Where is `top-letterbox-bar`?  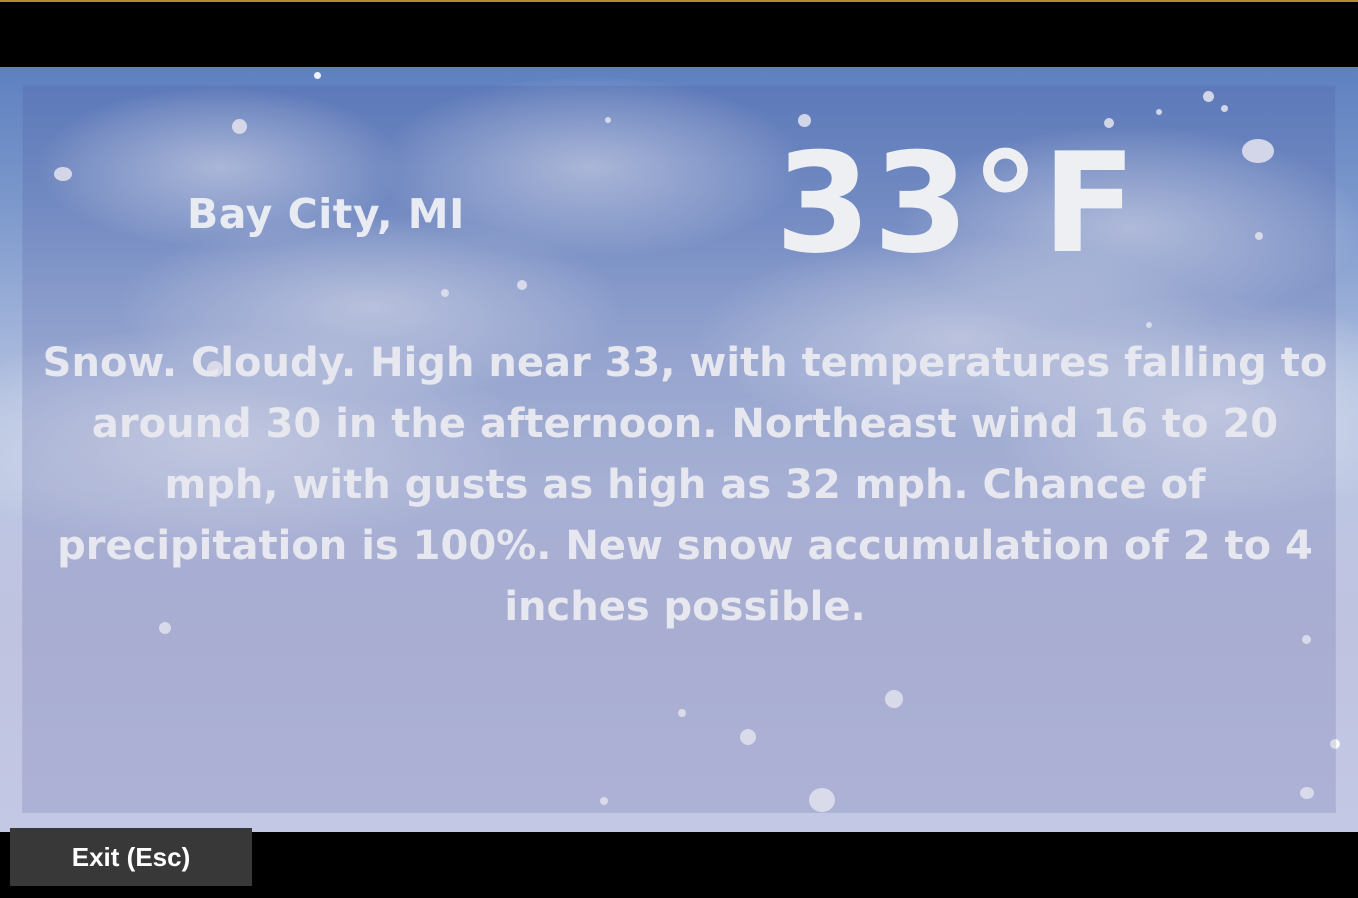
top-letterbox-bar is located at coordinates (679, 33).